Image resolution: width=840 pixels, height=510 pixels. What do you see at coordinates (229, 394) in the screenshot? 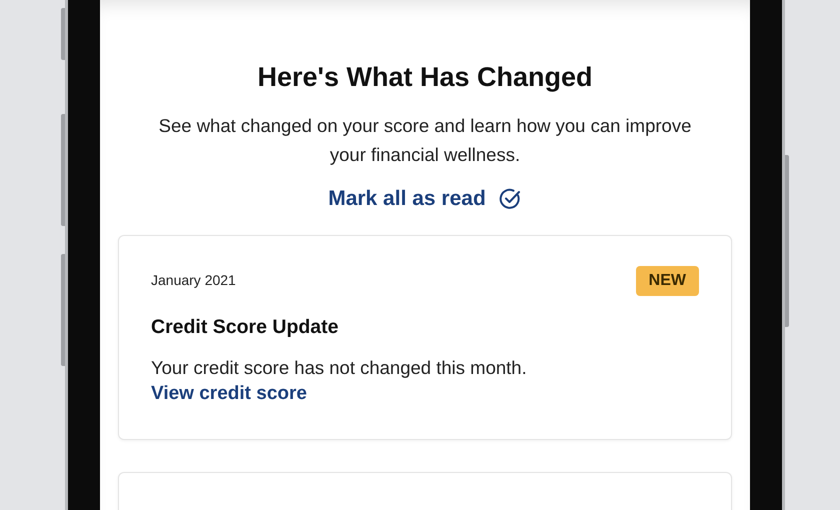
I see `view-credit-score-link: View credit score` at bounding box center [229, 394].